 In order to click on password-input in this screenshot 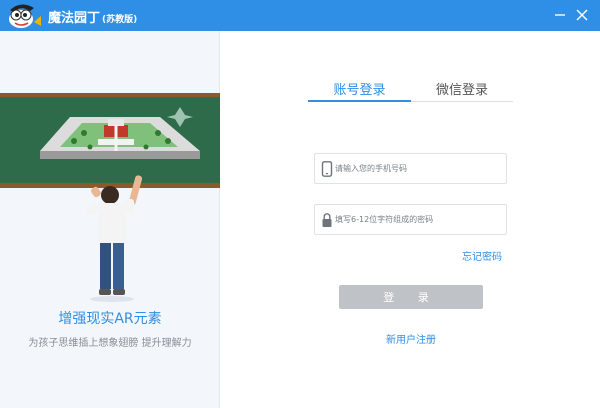, I will do `click(419, 219)`.